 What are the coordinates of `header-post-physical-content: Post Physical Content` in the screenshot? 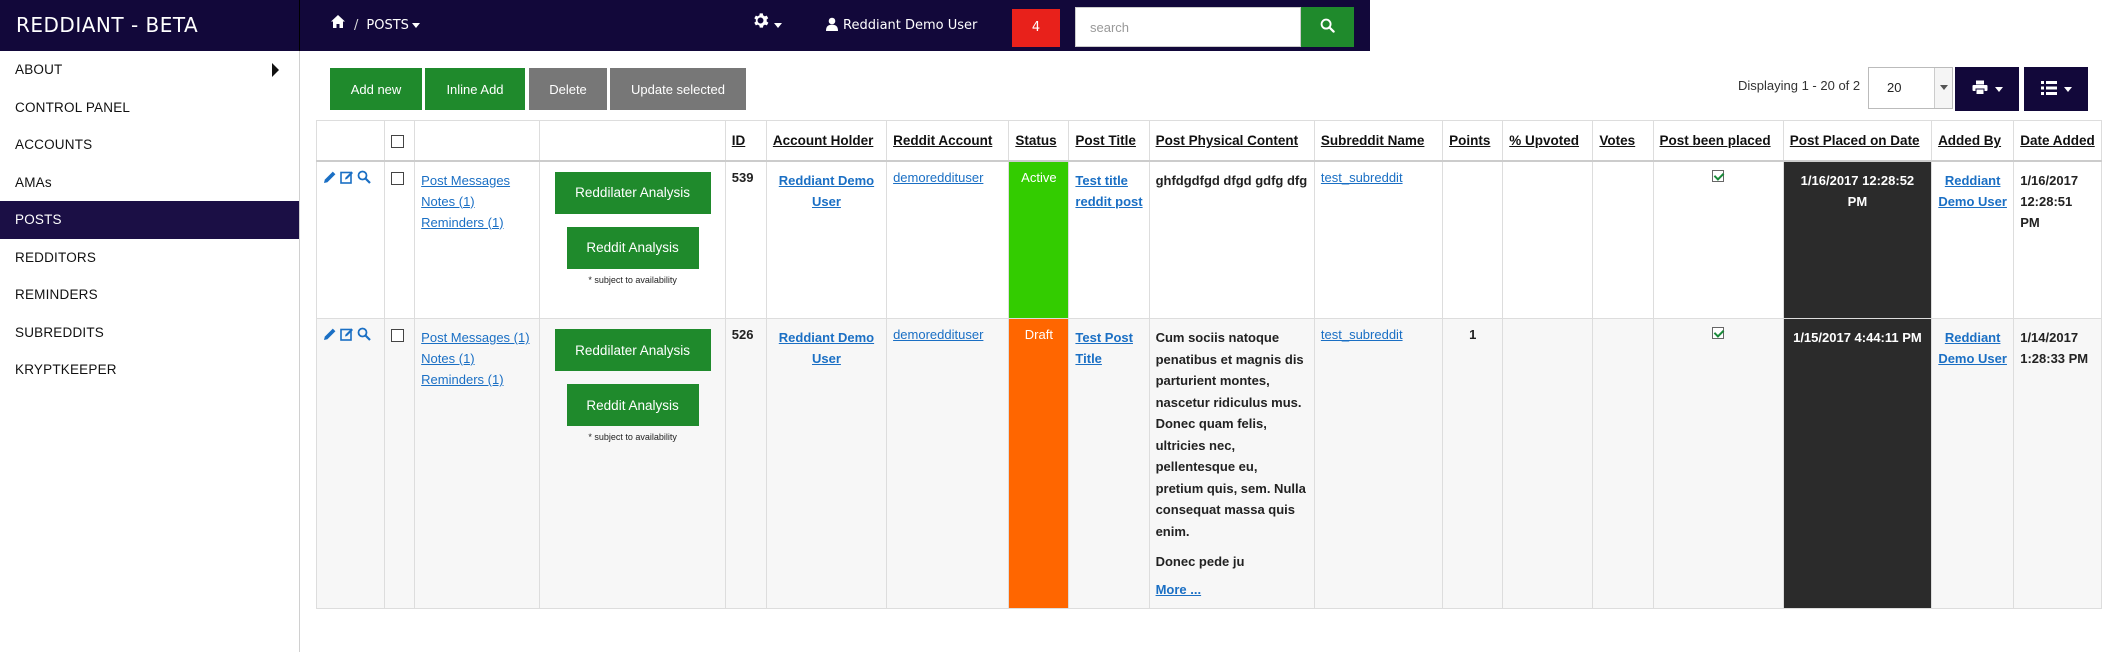 It's located at (1231, 141).